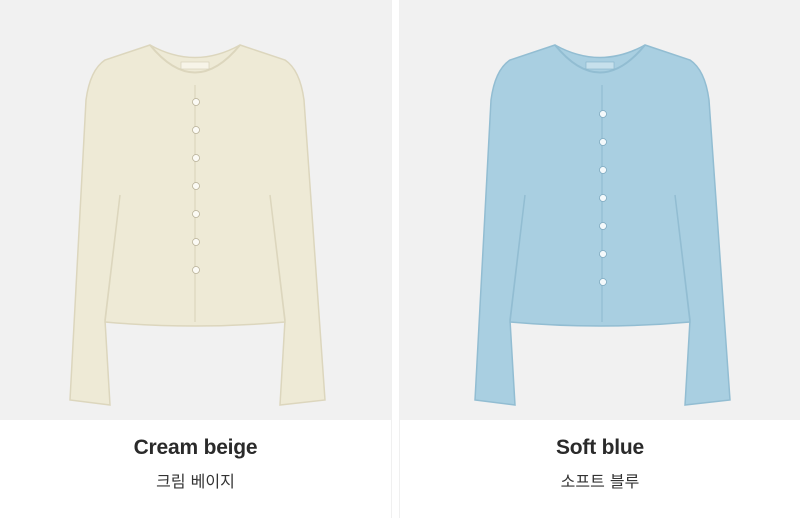 This screenshot has height=518, width=800. Describe the element at coordinates (395, 259) in the screenshot. I see `panel-divider` at that location.